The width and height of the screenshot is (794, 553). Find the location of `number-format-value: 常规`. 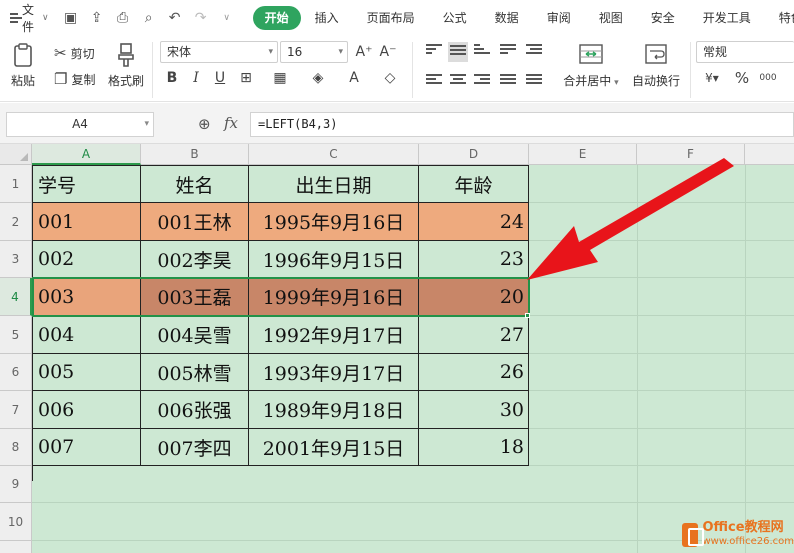

number-format-value: 常规 is located at coordinates (715, 52).